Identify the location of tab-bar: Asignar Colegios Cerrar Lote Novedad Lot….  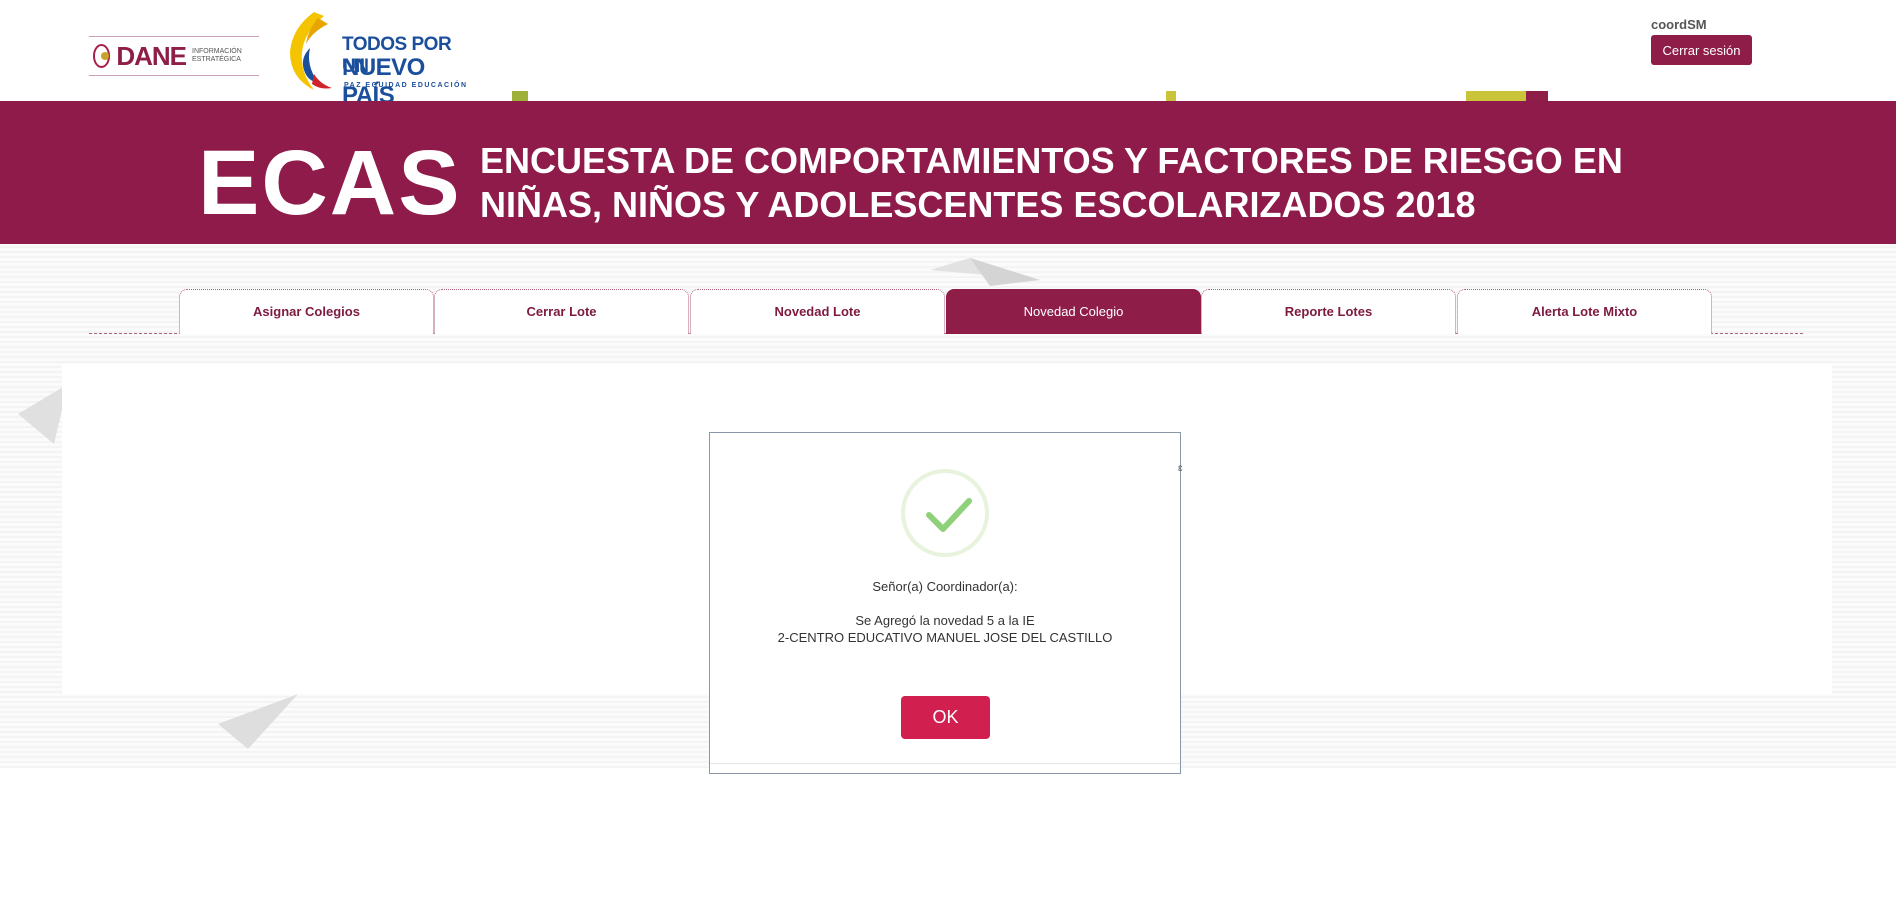
(946, 311).